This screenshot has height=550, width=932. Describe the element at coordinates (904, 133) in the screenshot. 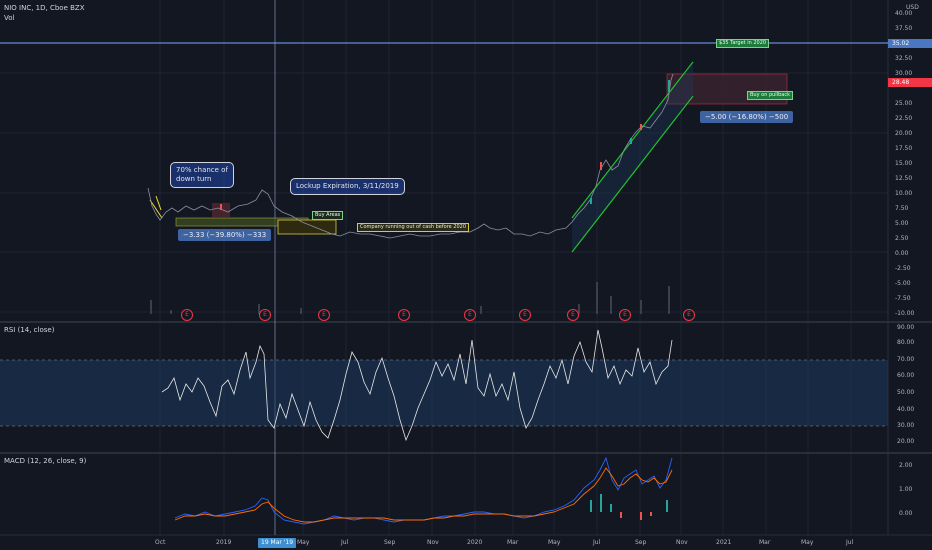

I see `price-tick: 20.00` at that location.